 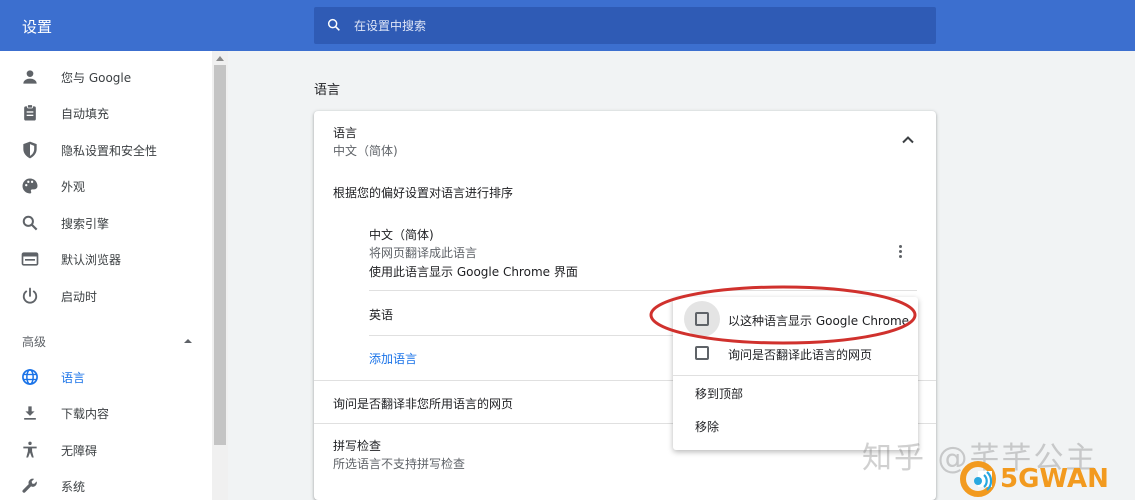 What do you see at coordinates (109, 150) in the screenshot?
I see `sidebar-item-label: 隐私设置和安全性` at bounding box center [109, 150].